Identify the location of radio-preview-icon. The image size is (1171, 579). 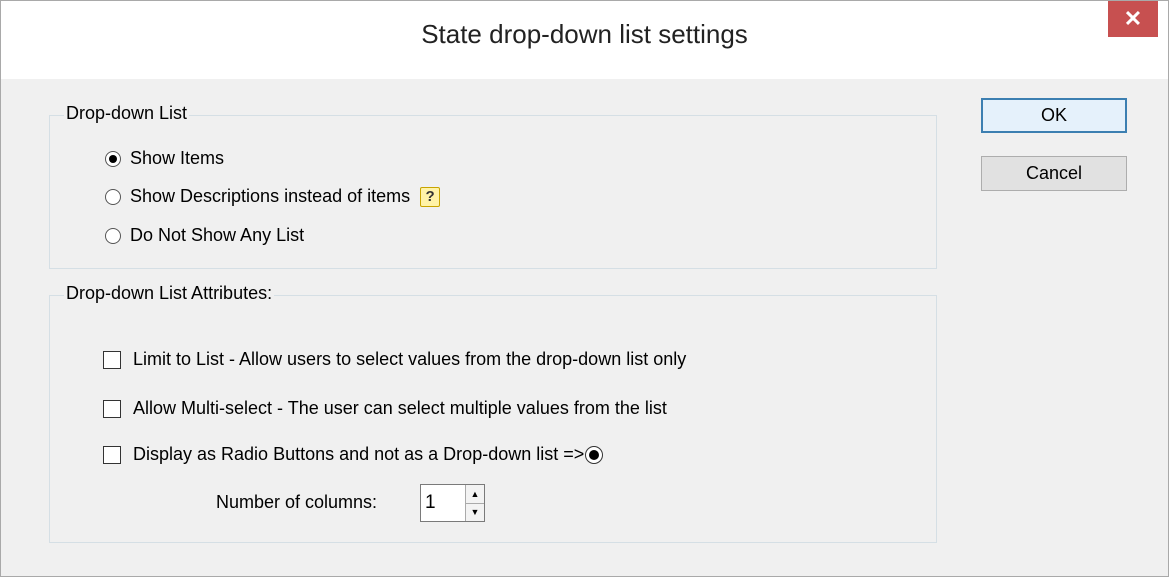
(594, 454).